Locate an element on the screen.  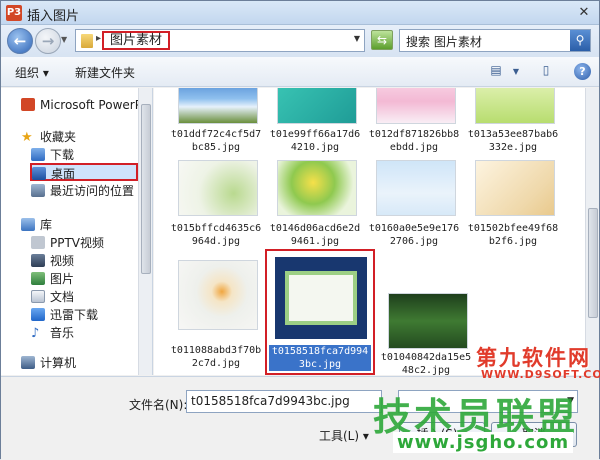
nav-label: 迅雷下载 is located at coordinates (74, 315).